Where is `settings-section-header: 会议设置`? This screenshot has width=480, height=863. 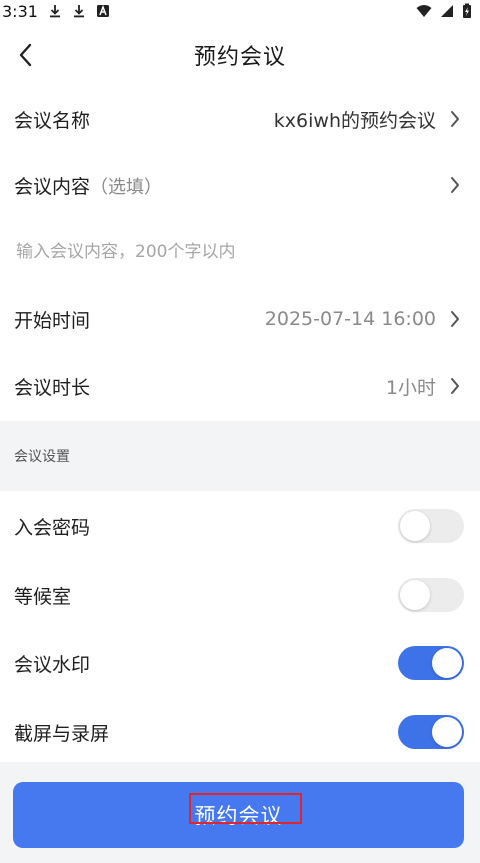
settings-section-header: 会议设置 is located at coordinates (240, 456).